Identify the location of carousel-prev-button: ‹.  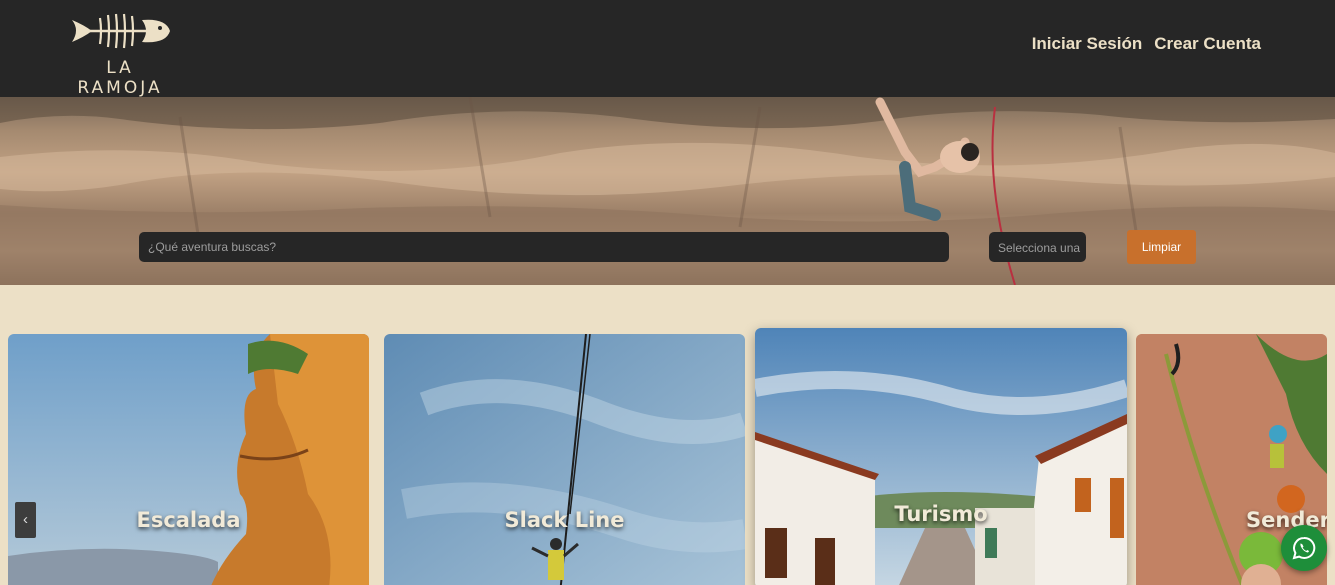
(25, 520).